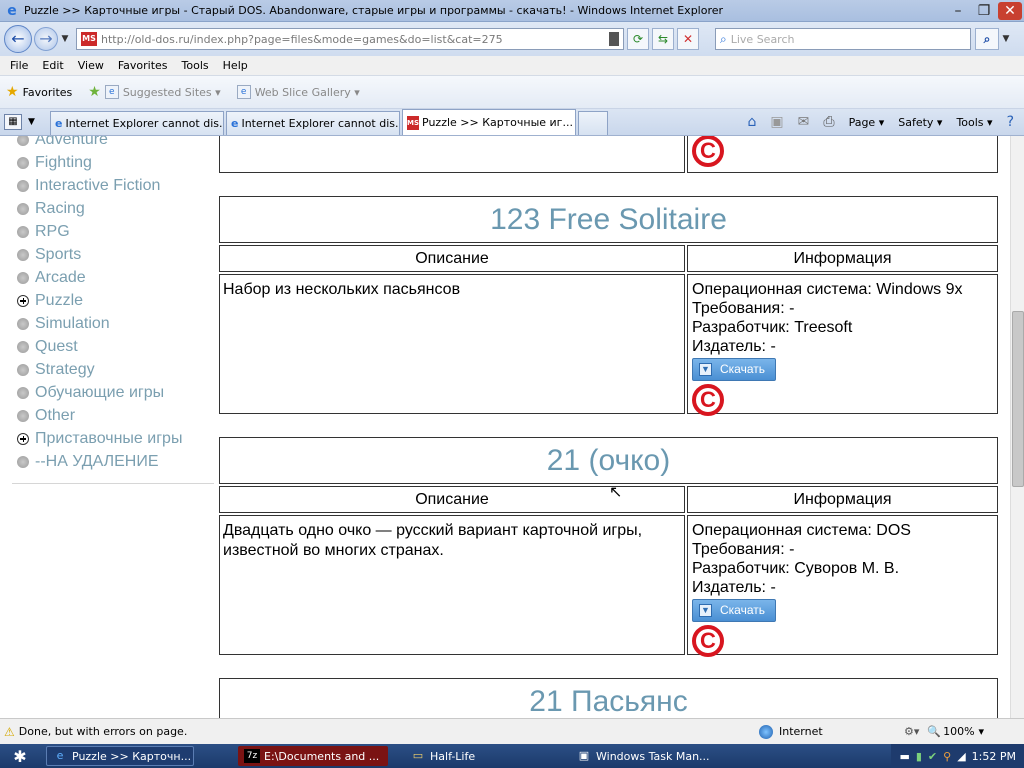 This screenshot has height=768, width=1024. I want to click on search-icon: ⌕, so click(723, 38).